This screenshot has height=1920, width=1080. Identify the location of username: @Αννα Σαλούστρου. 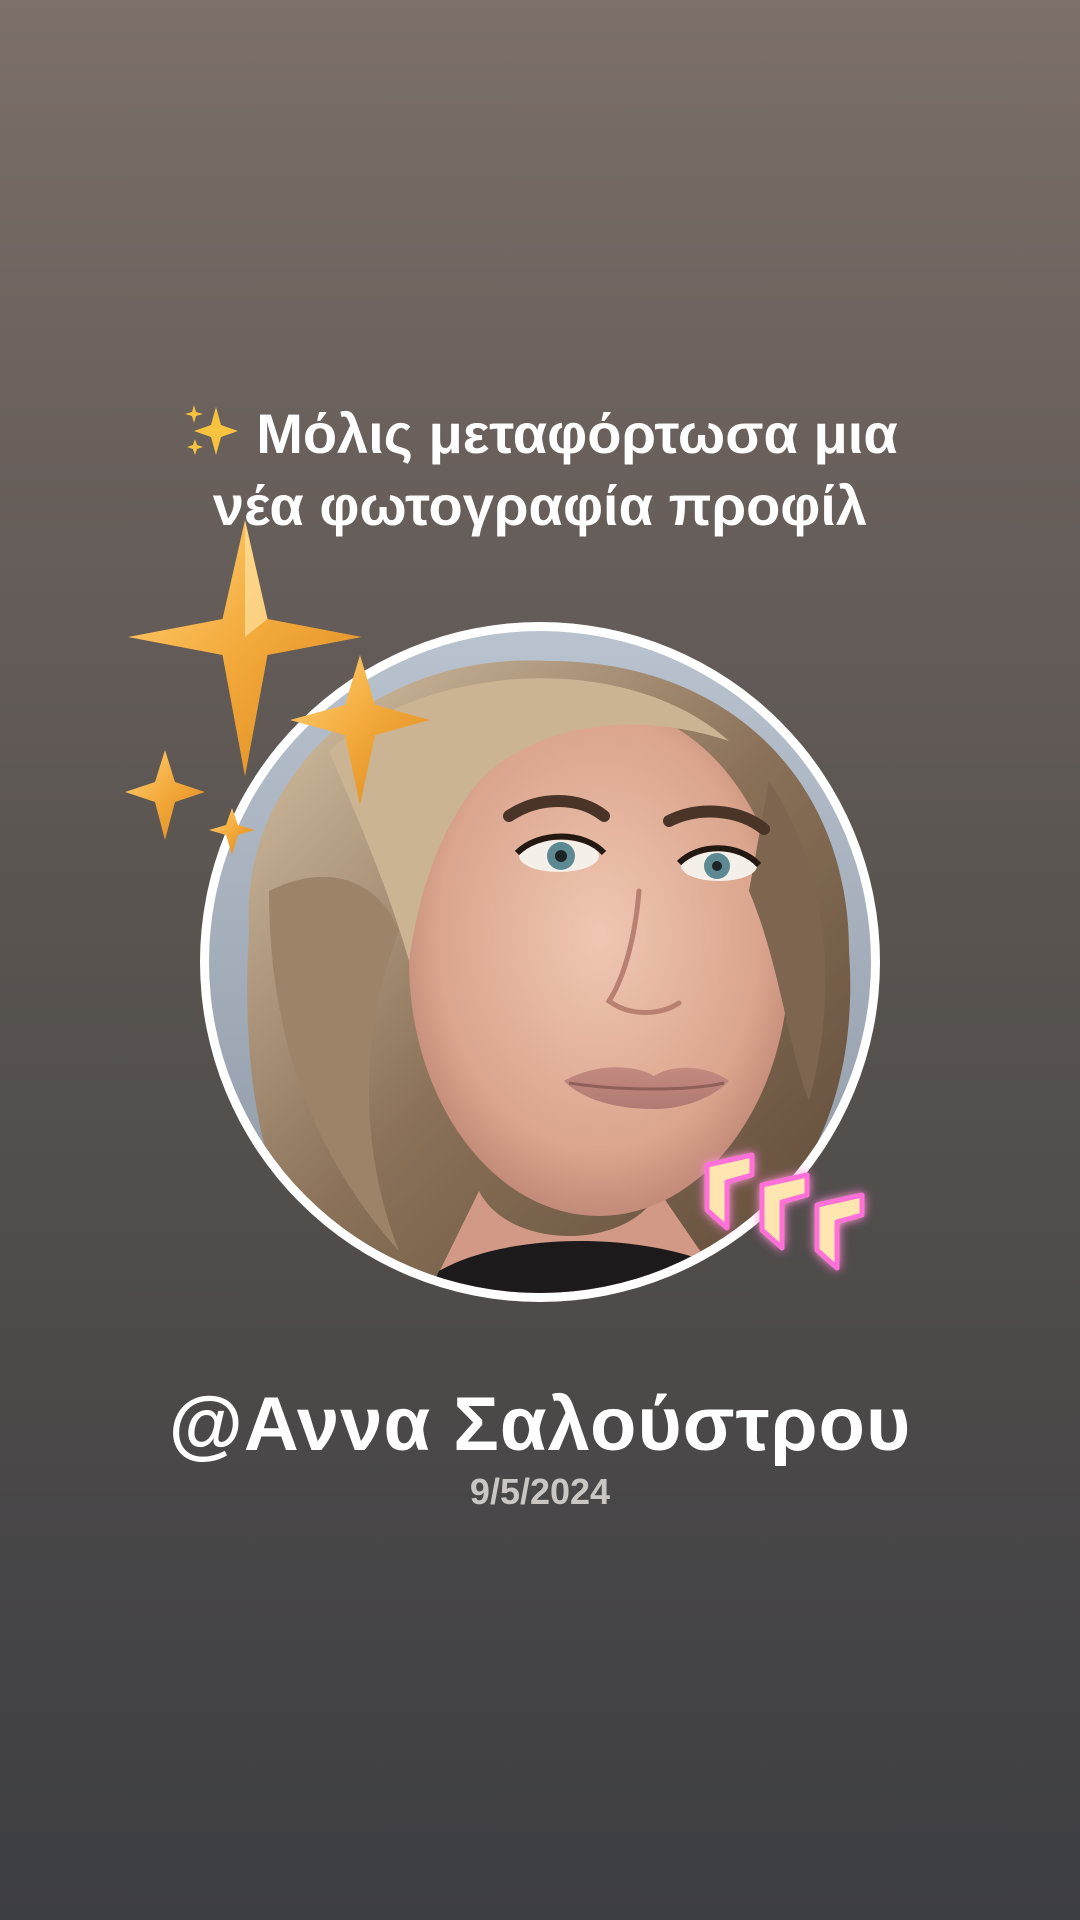
(540, 1425).